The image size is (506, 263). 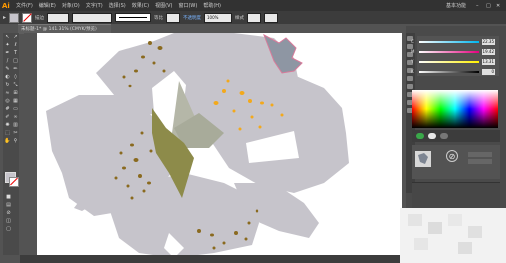 I want to click on brush-definition-preview, so click(x=133, y=17).